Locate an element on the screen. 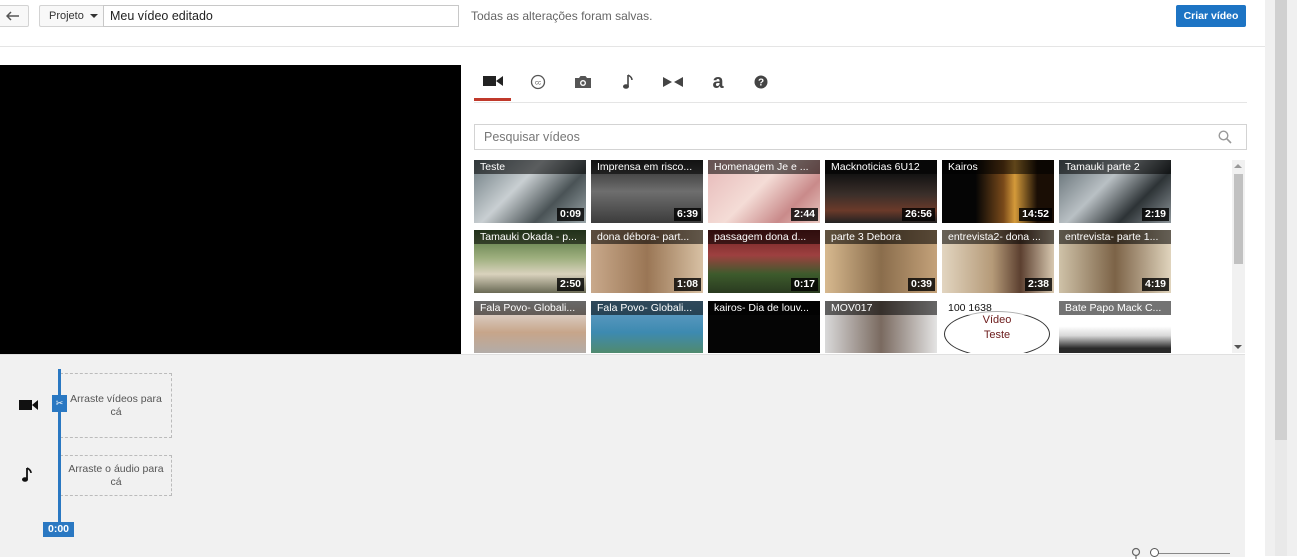  scroll-down-icon is located at coordinates (1238, 347).